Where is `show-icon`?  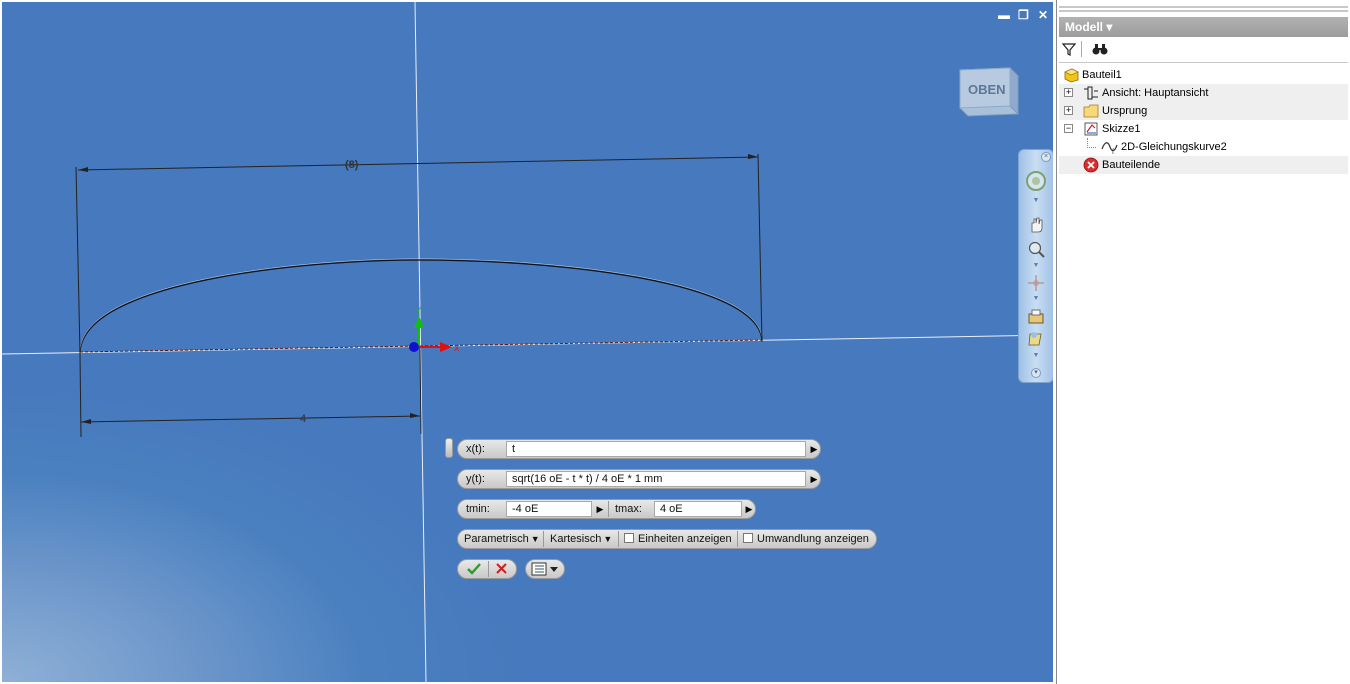
show-icon is located at coordinates (1036, 339).